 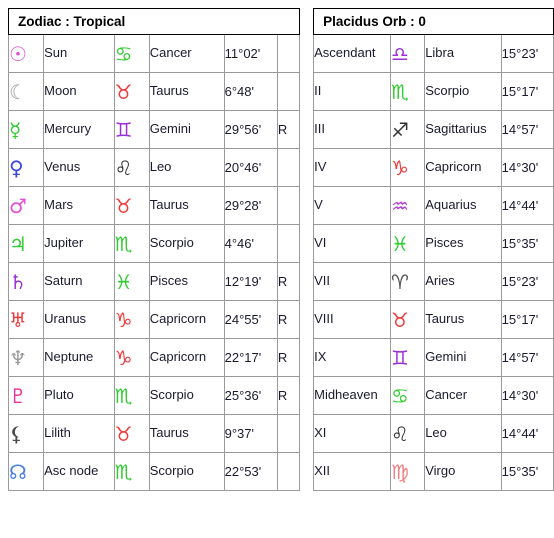 I want to click on table-row: ☾ Moon ♉ Taurus 6°48', so click(x=153, y=91).